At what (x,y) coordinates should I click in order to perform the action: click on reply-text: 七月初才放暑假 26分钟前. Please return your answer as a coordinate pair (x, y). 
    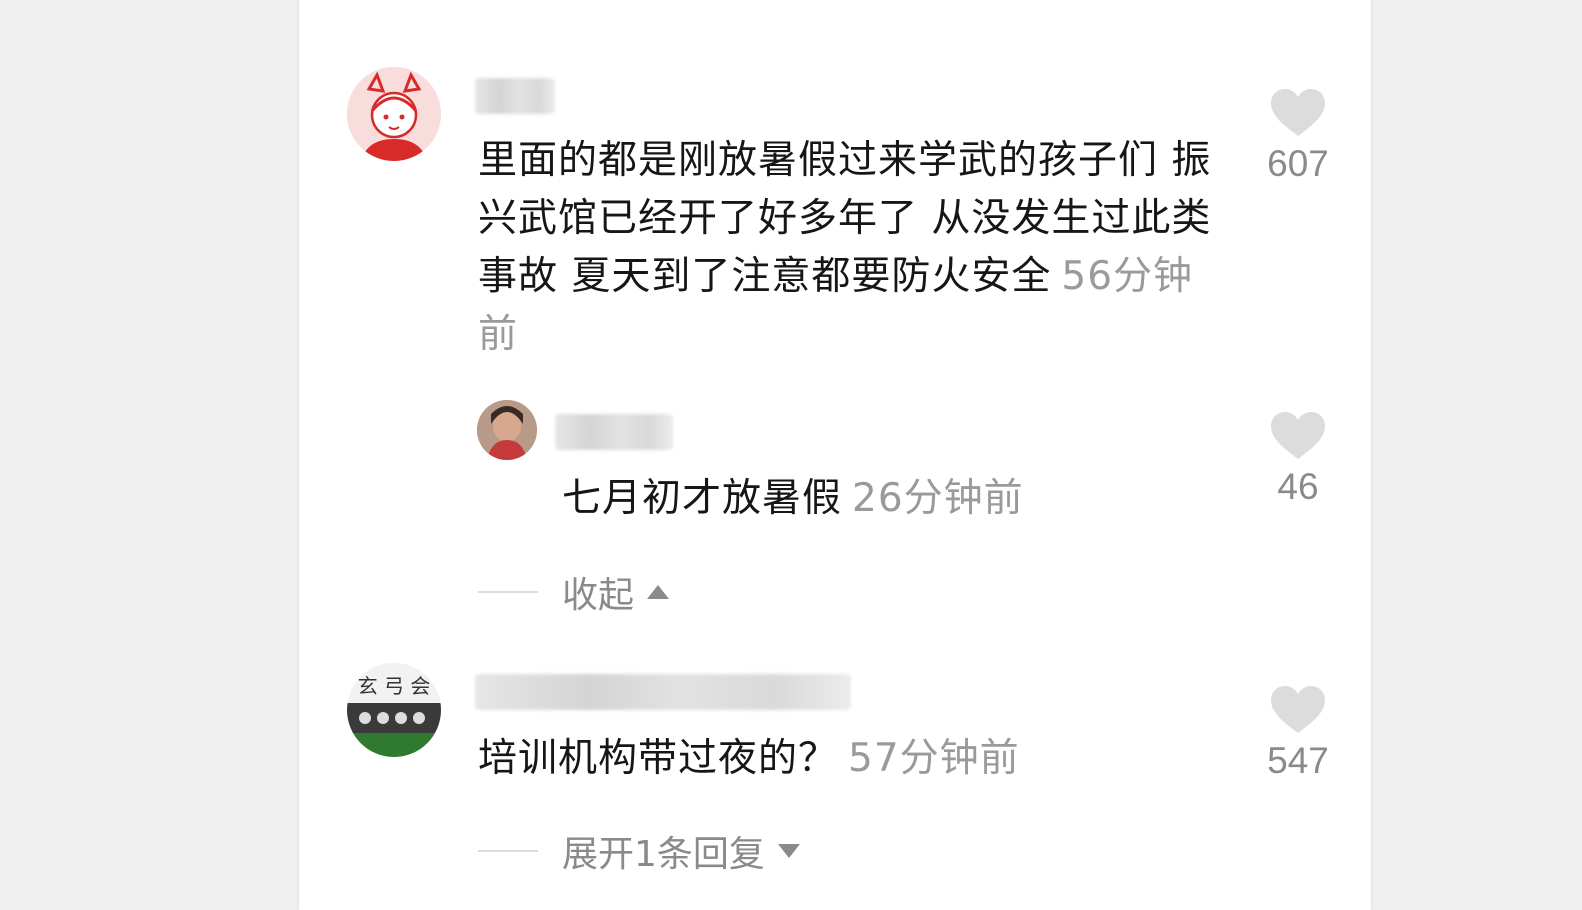
    Looking at the image, I should click on (902, 499).